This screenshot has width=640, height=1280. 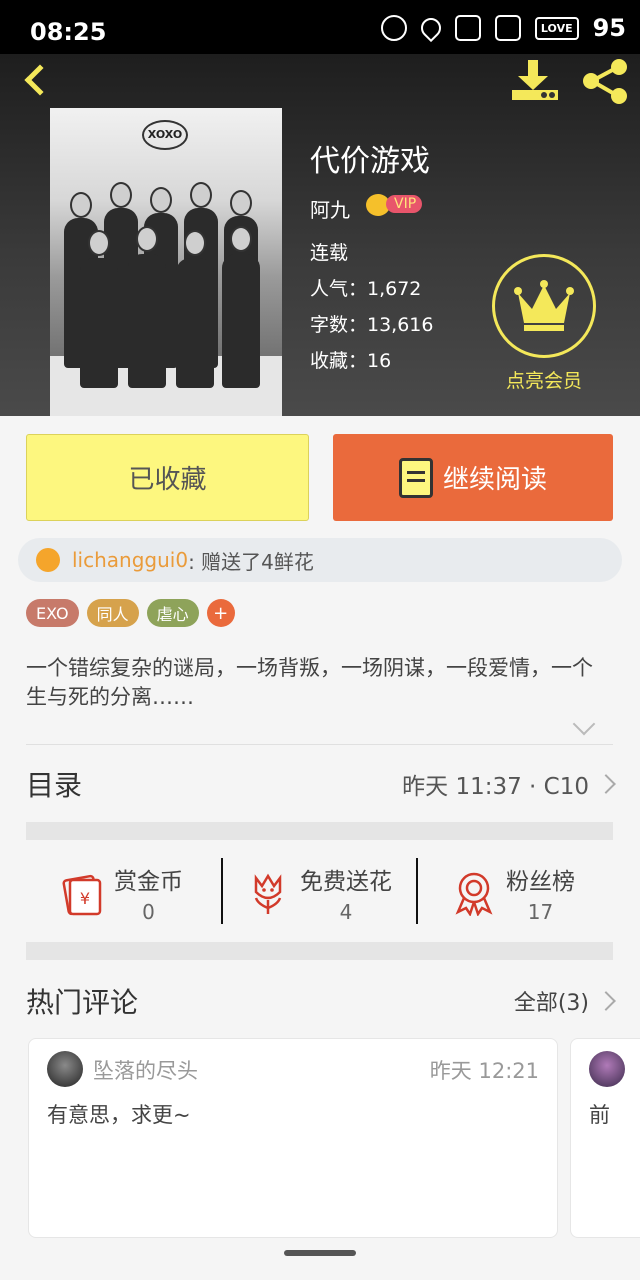 I want to click on clap-icon, so click(x=48, y=560).